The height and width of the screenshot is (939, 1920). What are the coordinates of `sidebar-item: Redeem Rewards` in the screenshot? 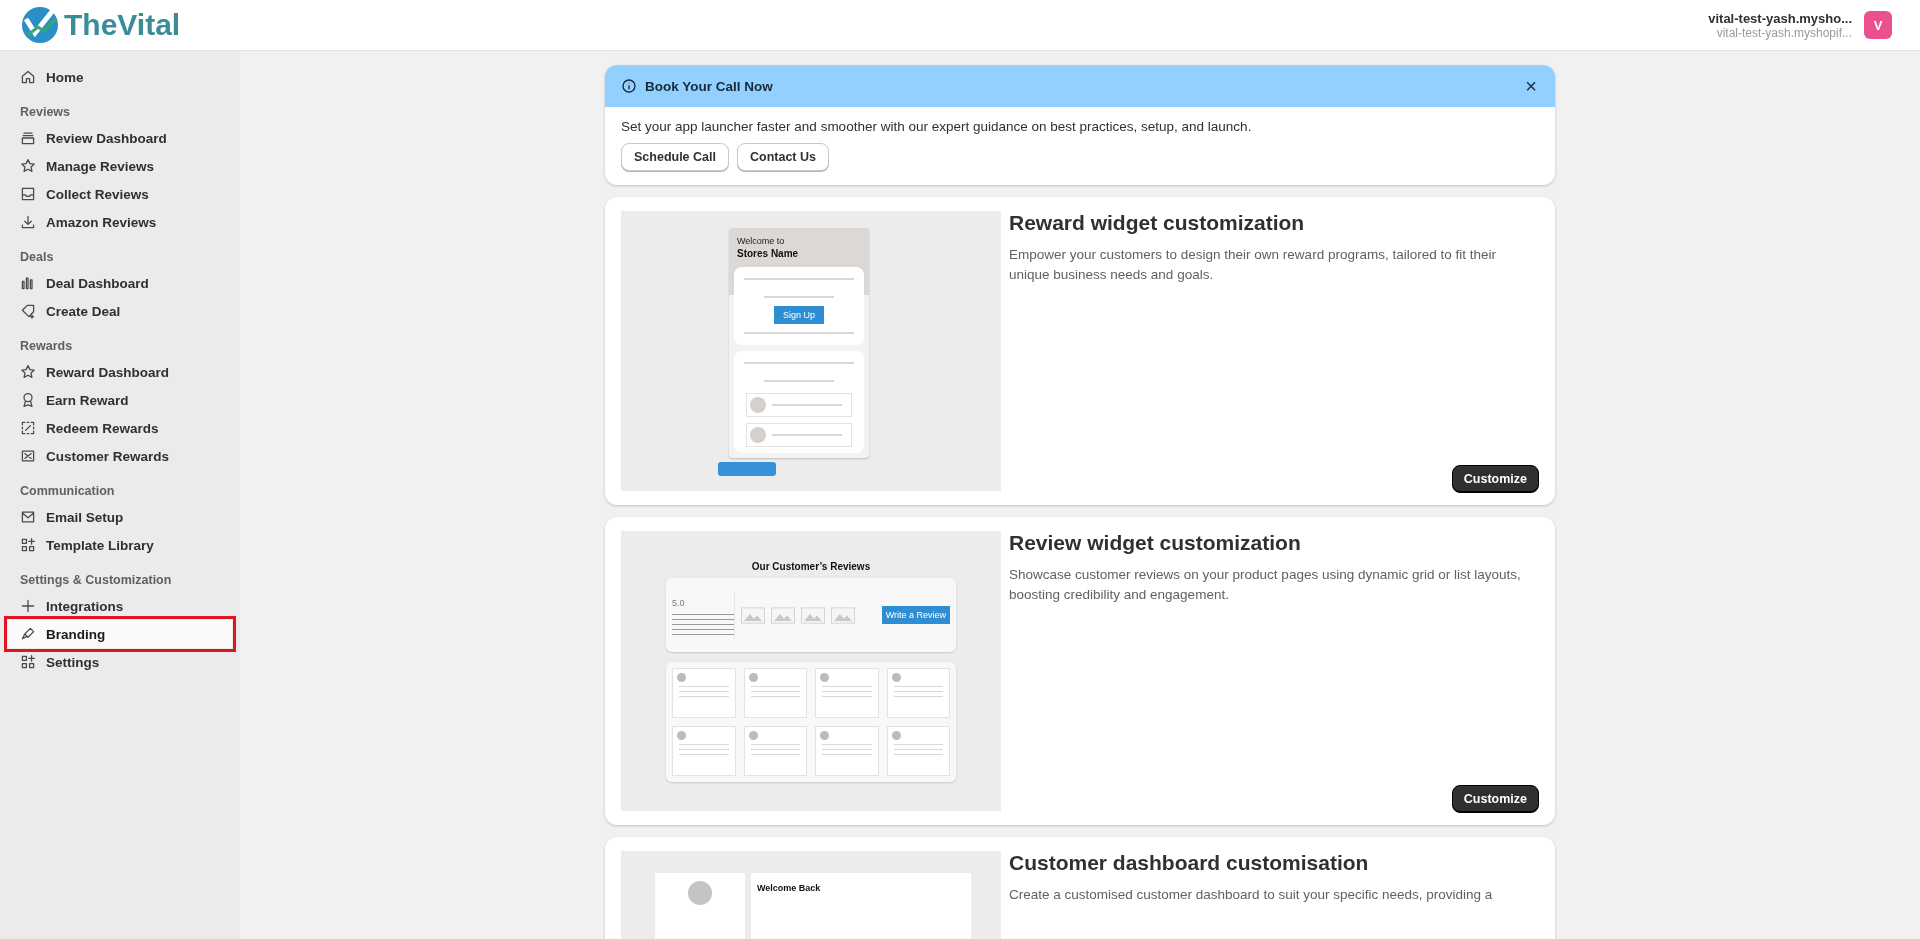 It's located at (120, 428).